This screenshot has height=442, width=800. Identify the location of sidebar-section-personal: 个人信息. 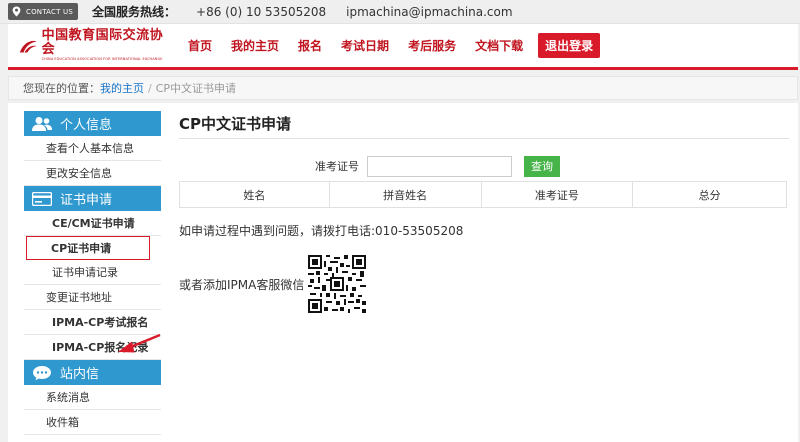
(92, 123).